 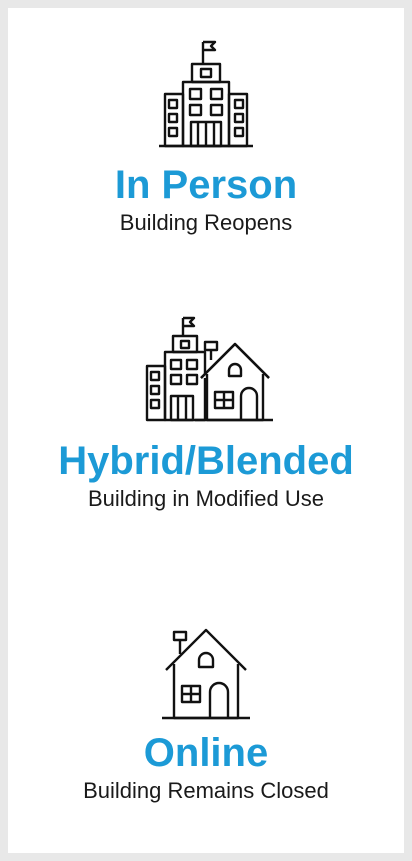 What do you see at coordinates (206, 94) in the screenshot?
I see `school-building-icon` at bounding box center [206, 94].